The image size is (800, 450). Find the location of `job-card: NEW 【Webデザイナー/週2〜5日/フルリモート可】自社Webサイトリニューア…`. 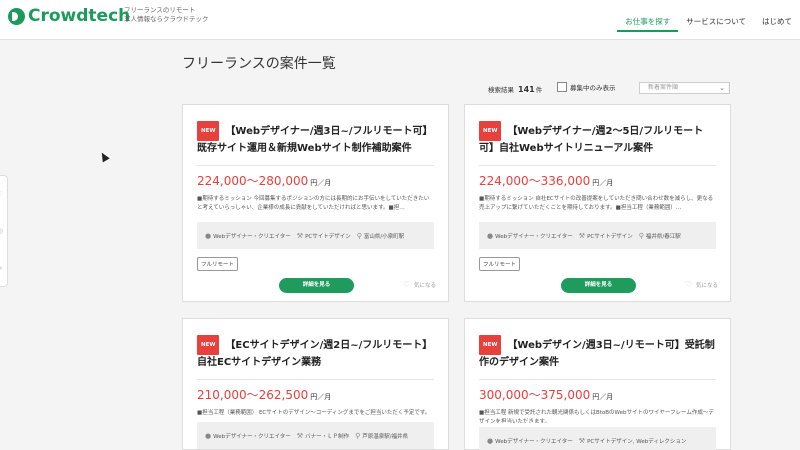

job-card: NEW 【Webデザイナー/週2〜5日/フルリモート可】自社Webサイトリニューア… is located at coordinates (597, 203).